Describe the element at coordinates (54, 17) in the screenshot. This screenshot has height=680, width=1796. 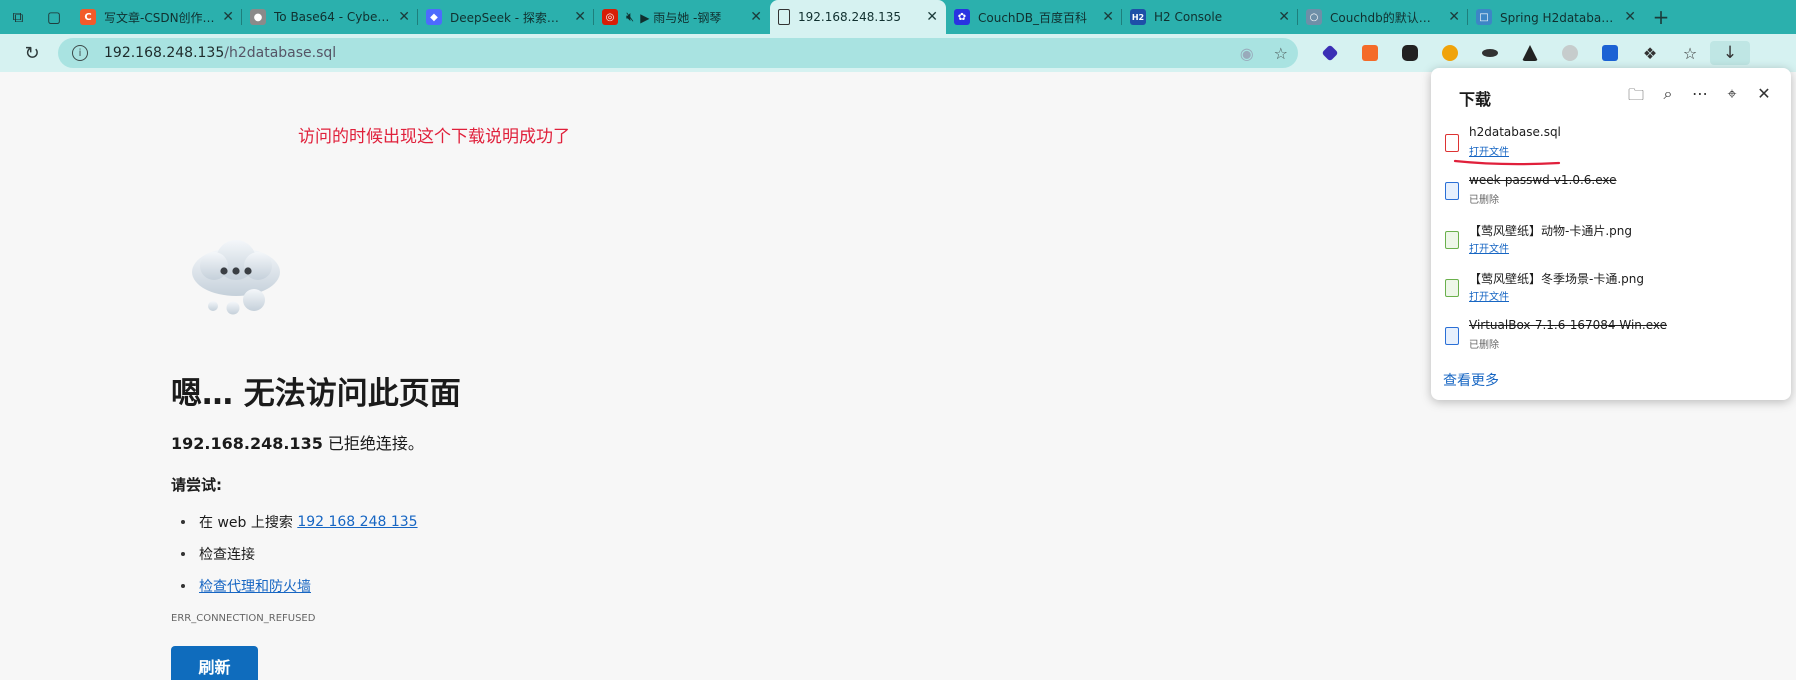
I see `tab-actions-icon: ▢` at that location.